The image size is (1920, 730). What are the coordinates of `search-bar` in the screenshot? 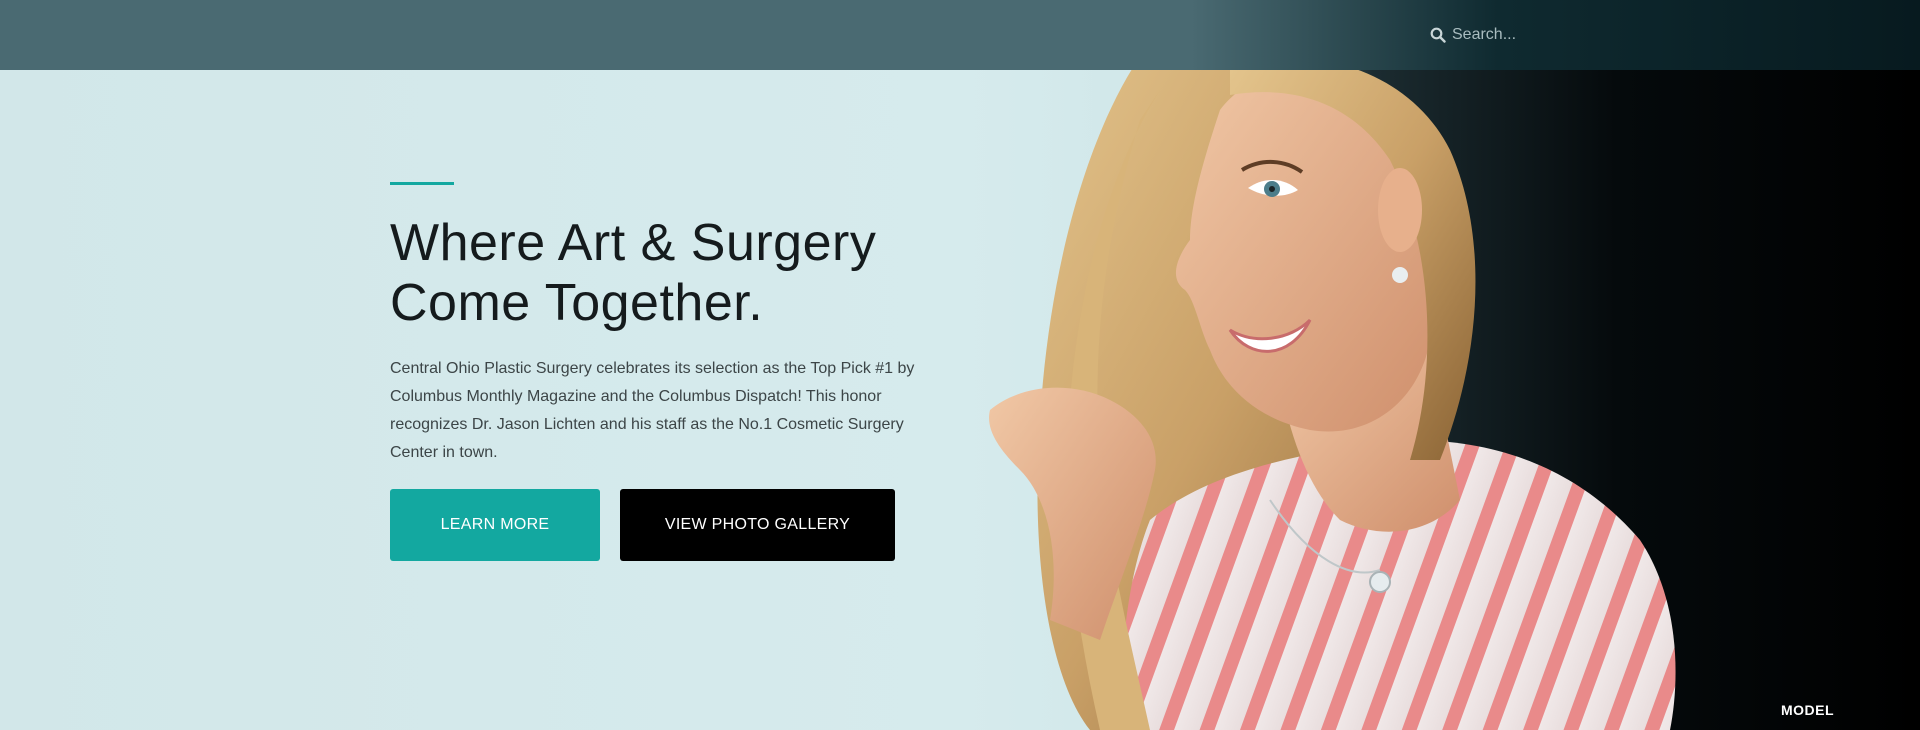 It's located at (1541, 35).